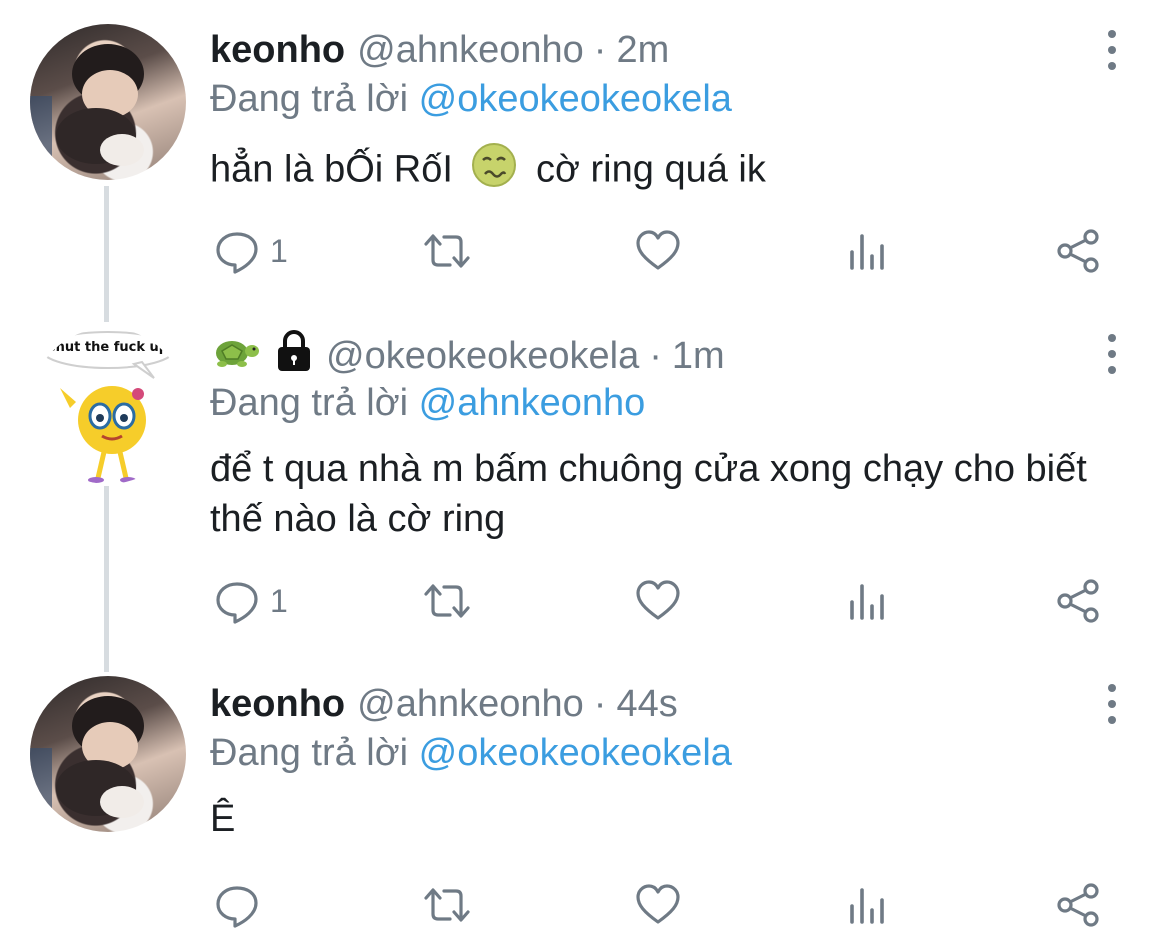  I want to click on timestamp: 2m, so click(642, 50).